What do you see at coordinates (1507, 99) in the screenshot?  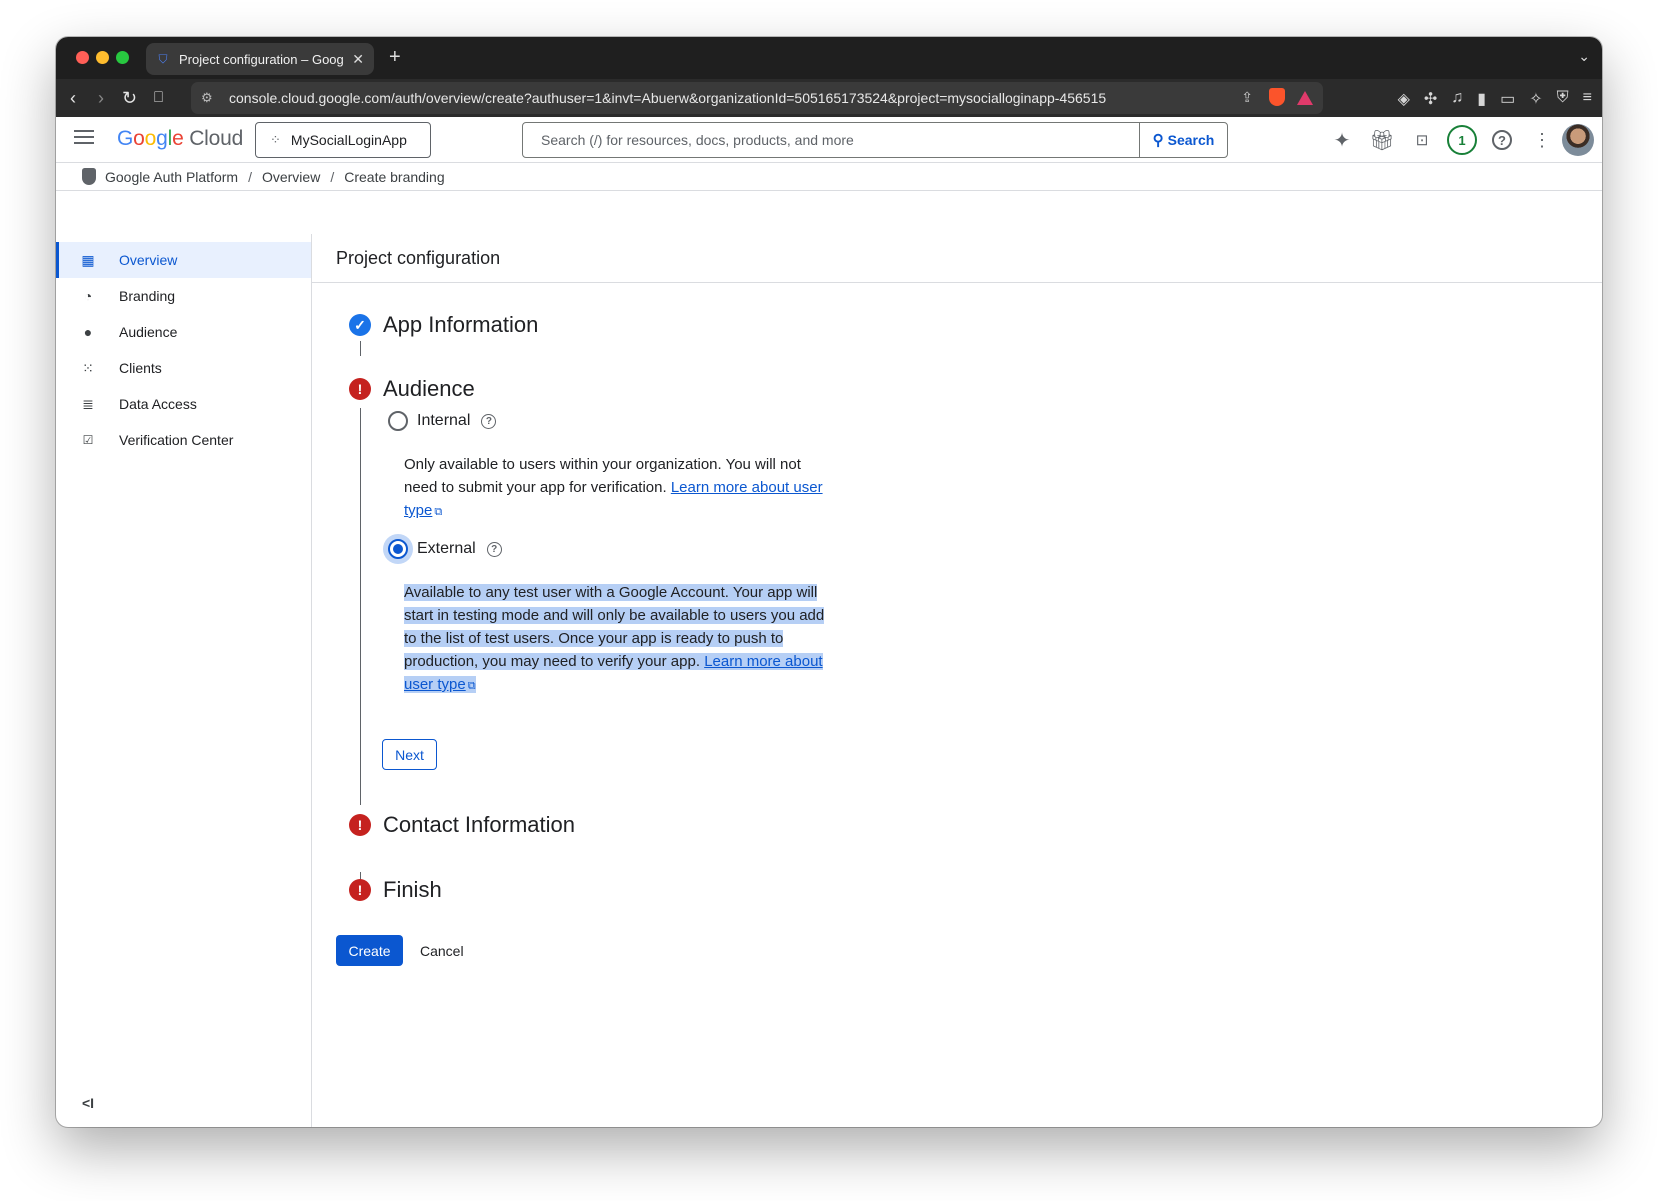 I see `wallet-icon: ▭` at bounding box center [1507, 99].